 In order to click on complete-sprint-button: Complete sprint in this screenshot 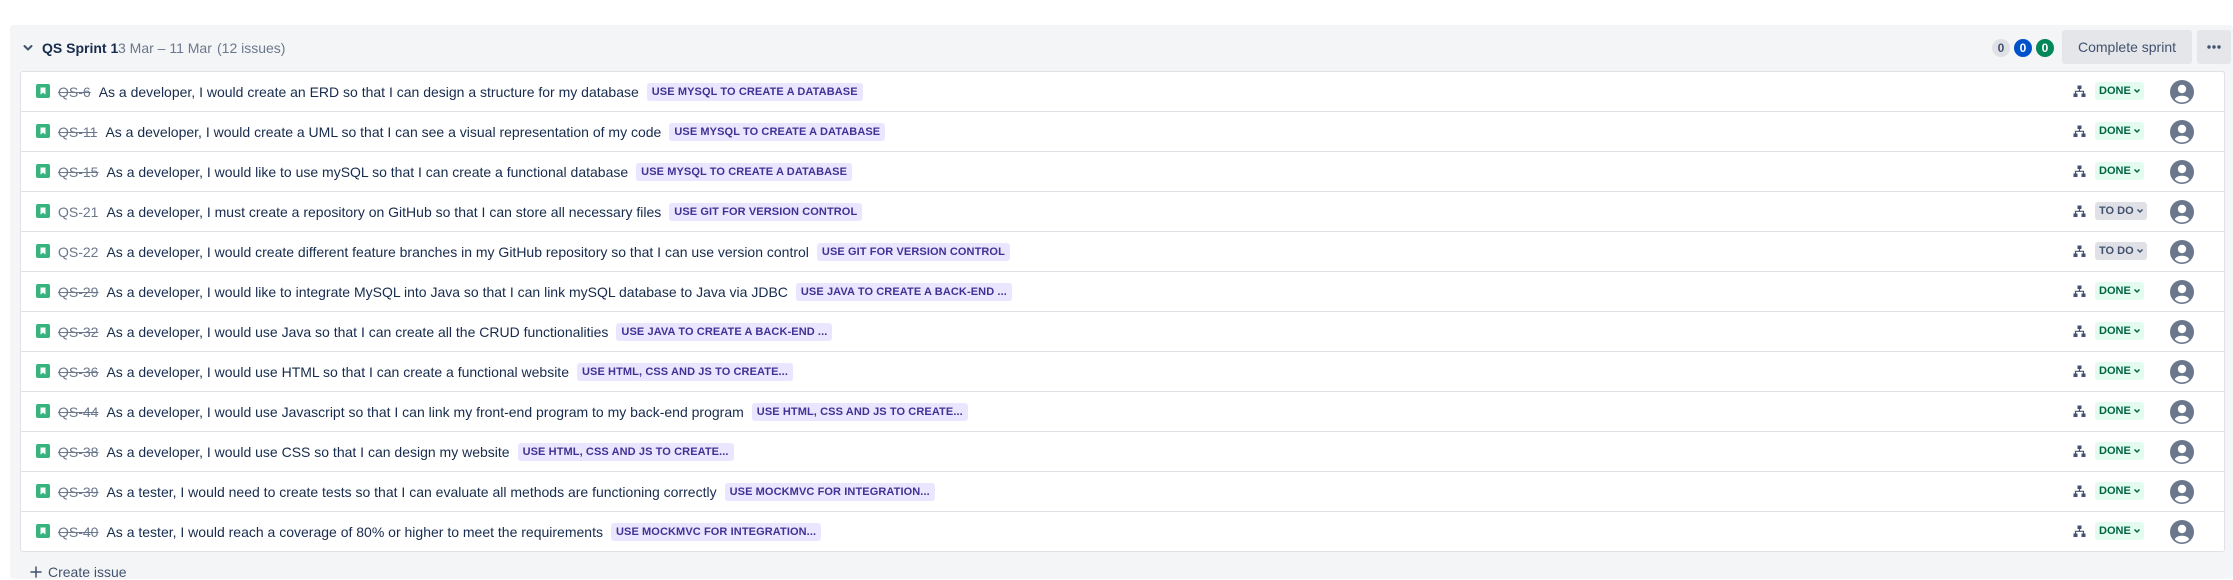, I will do `click(2127, 47)`.